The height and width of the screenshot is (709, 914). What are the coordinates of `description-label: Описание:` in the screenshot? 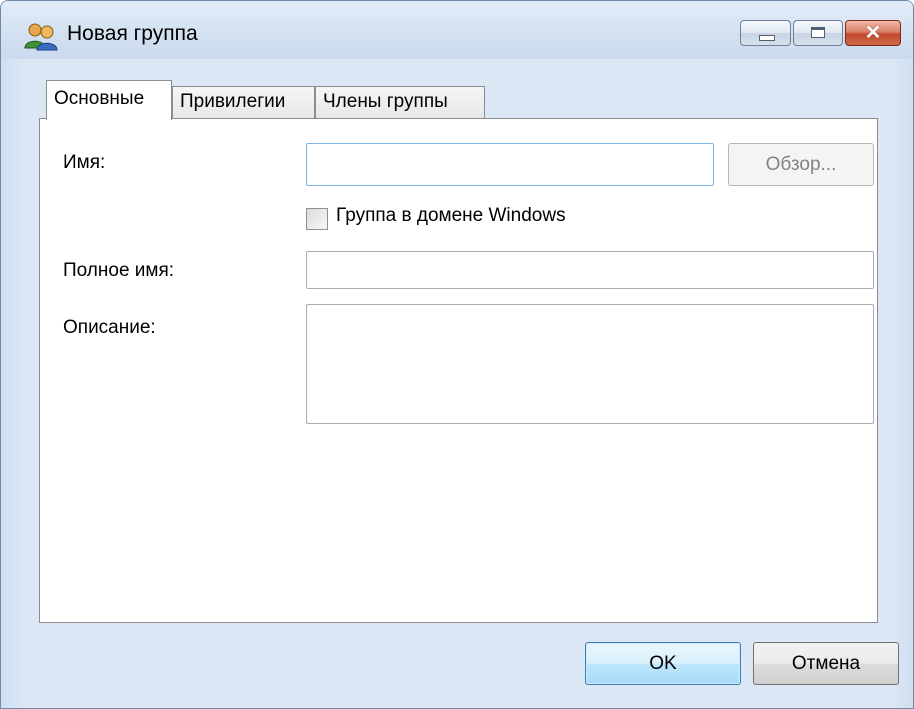 It's located at (109, 327).